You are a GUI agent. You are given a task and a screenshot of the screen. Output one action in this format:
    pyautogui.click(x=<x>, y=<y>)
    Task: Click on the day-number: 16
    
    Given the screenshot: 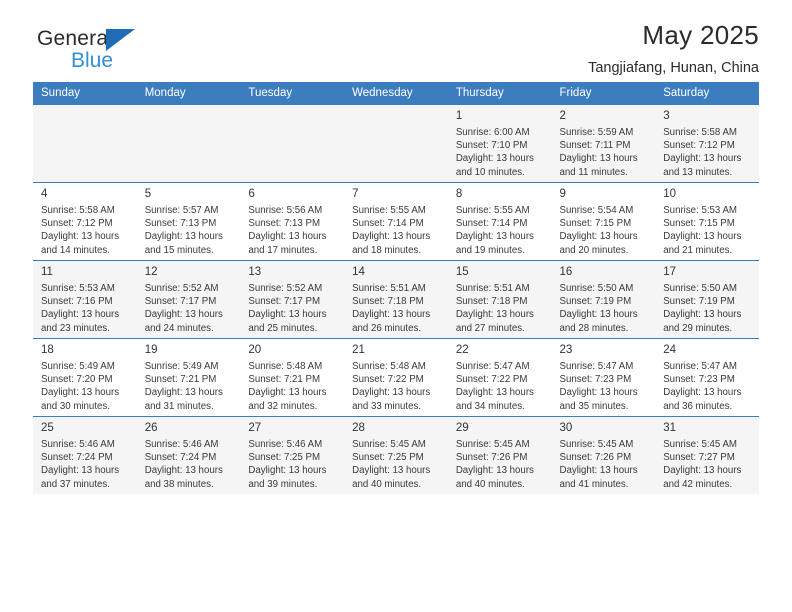 What is the action you would take?
    pyautogui.click(x=566, y=272)
    